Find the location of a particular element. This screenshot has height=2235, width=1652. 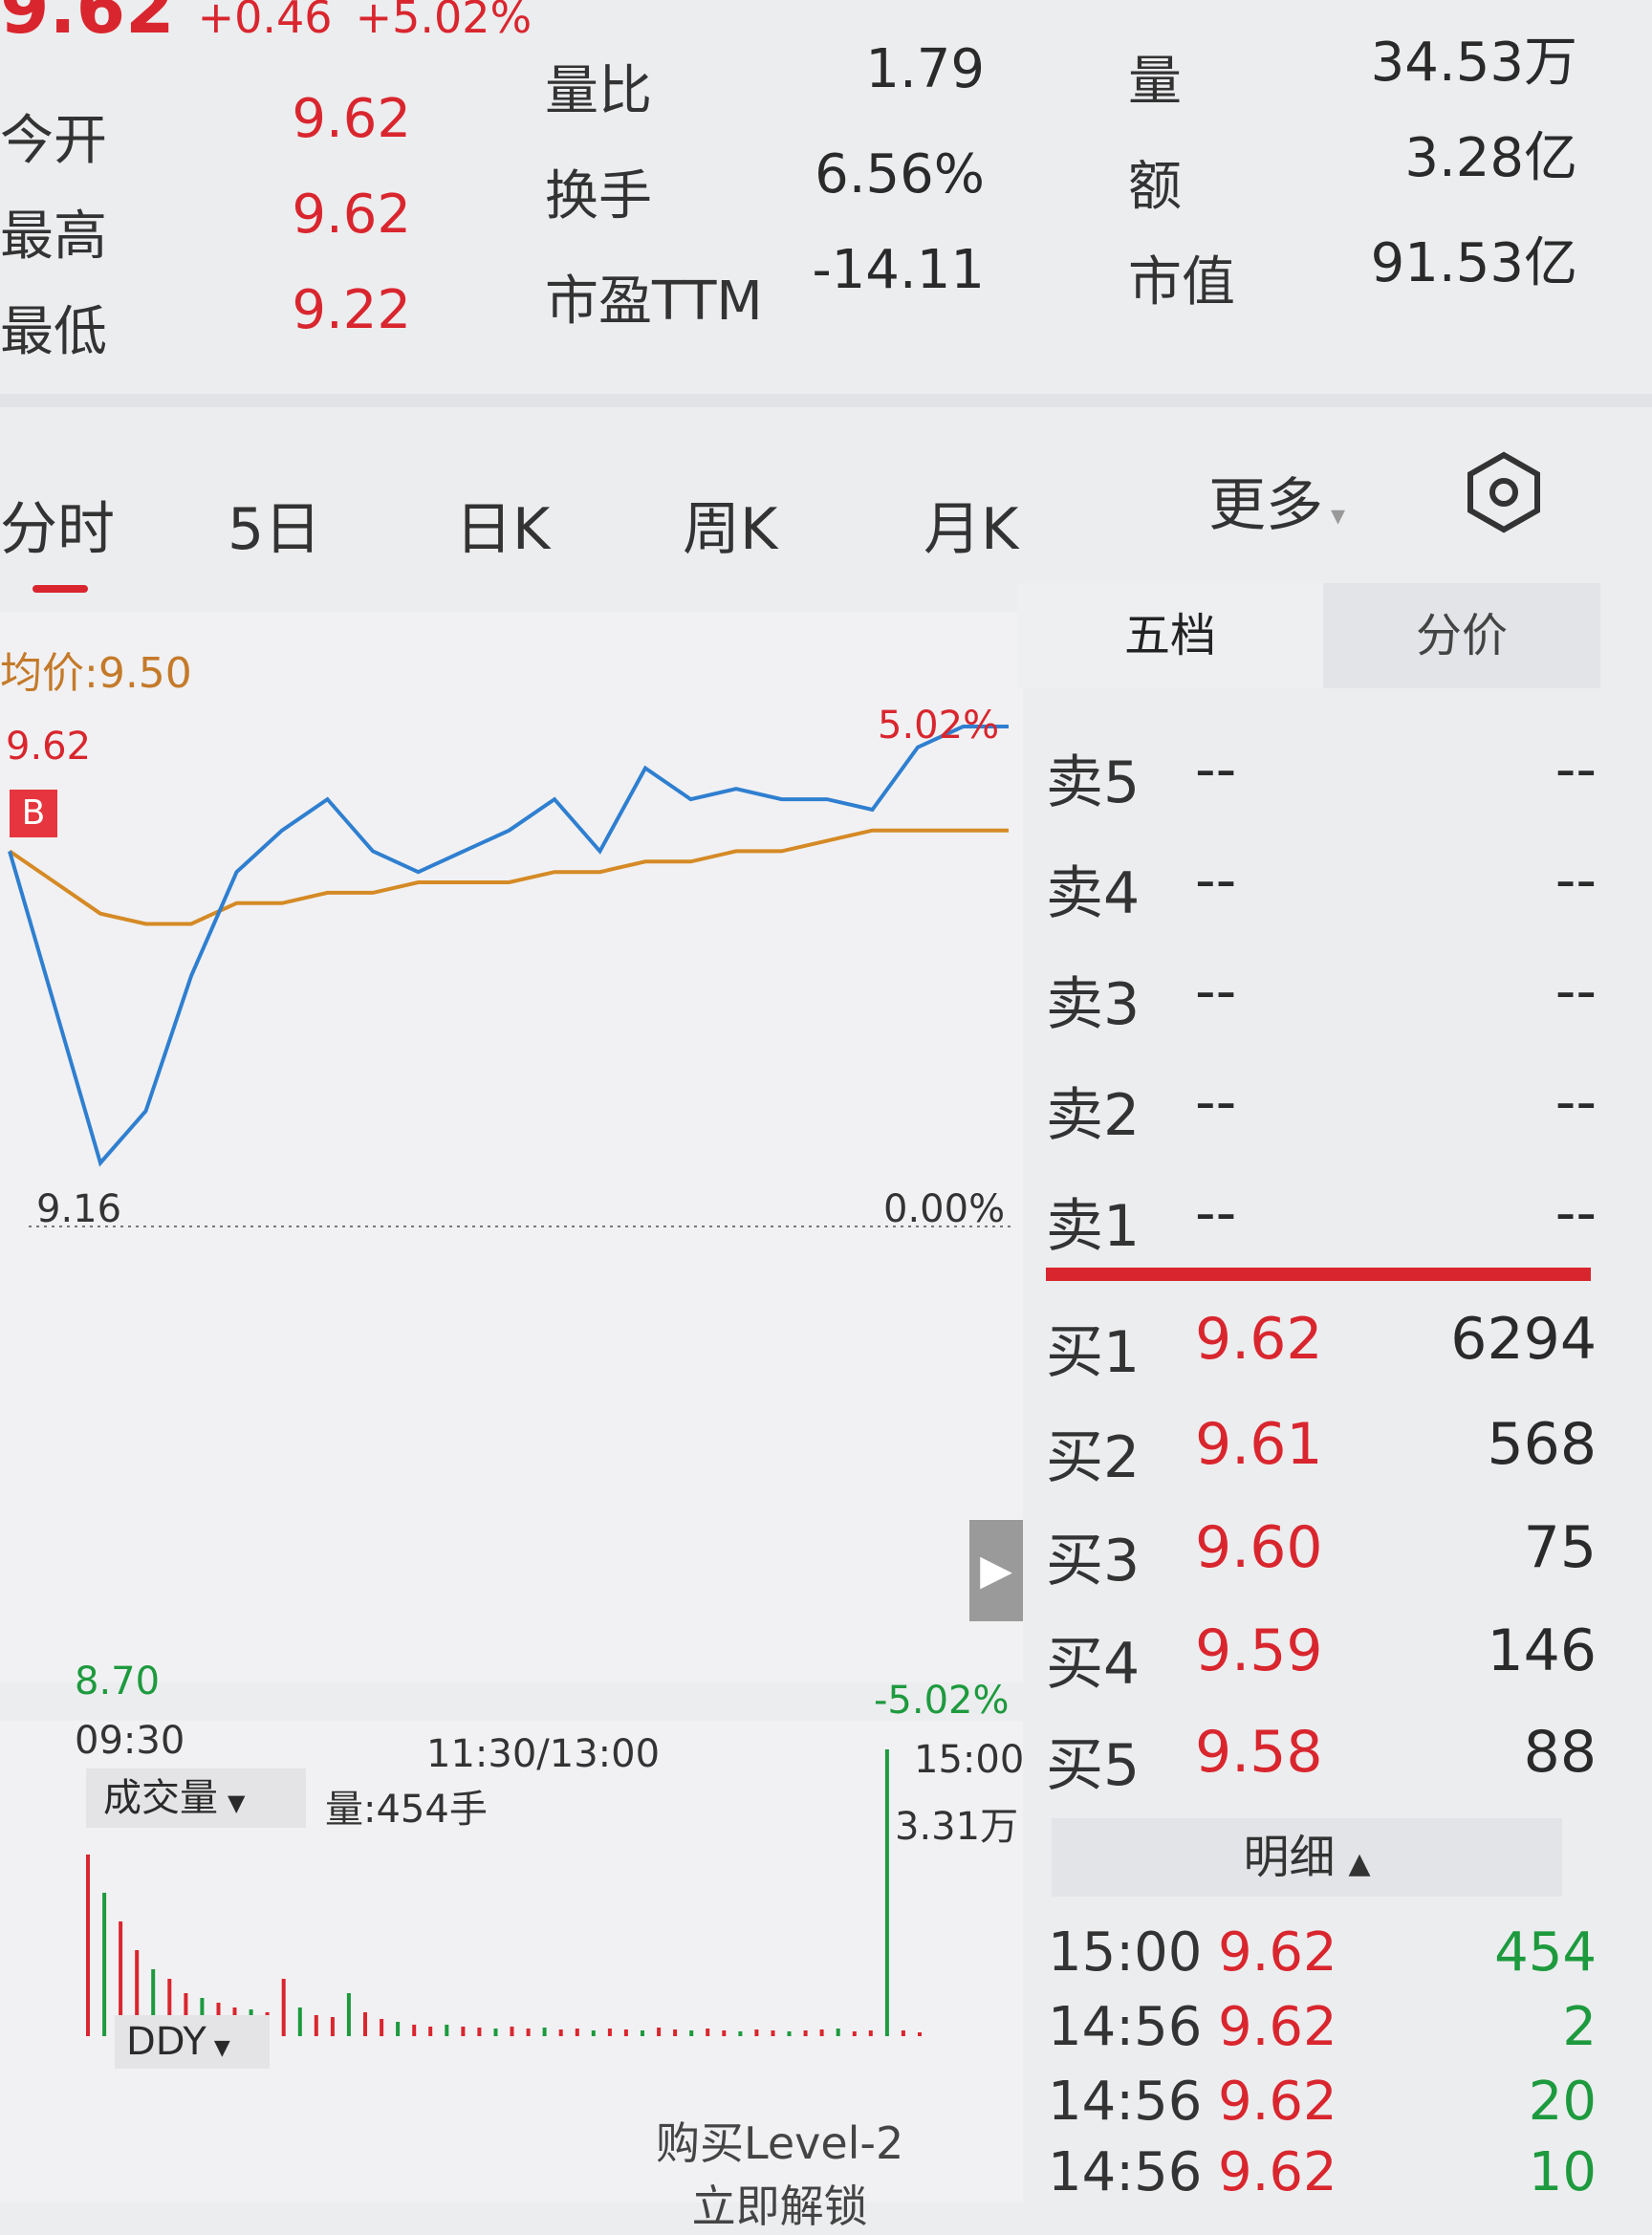

tab-fenshi: 分时 is located at coordinates (57, 524).